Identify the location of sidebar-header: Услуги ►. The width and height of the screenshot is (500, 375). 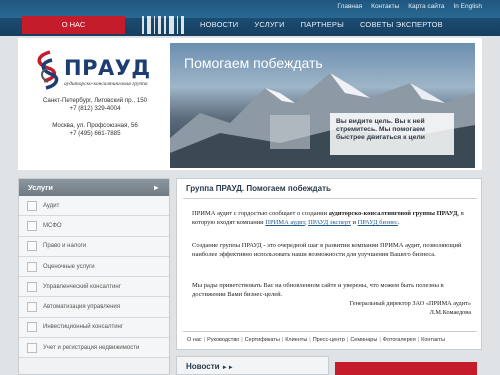
(94, 187).